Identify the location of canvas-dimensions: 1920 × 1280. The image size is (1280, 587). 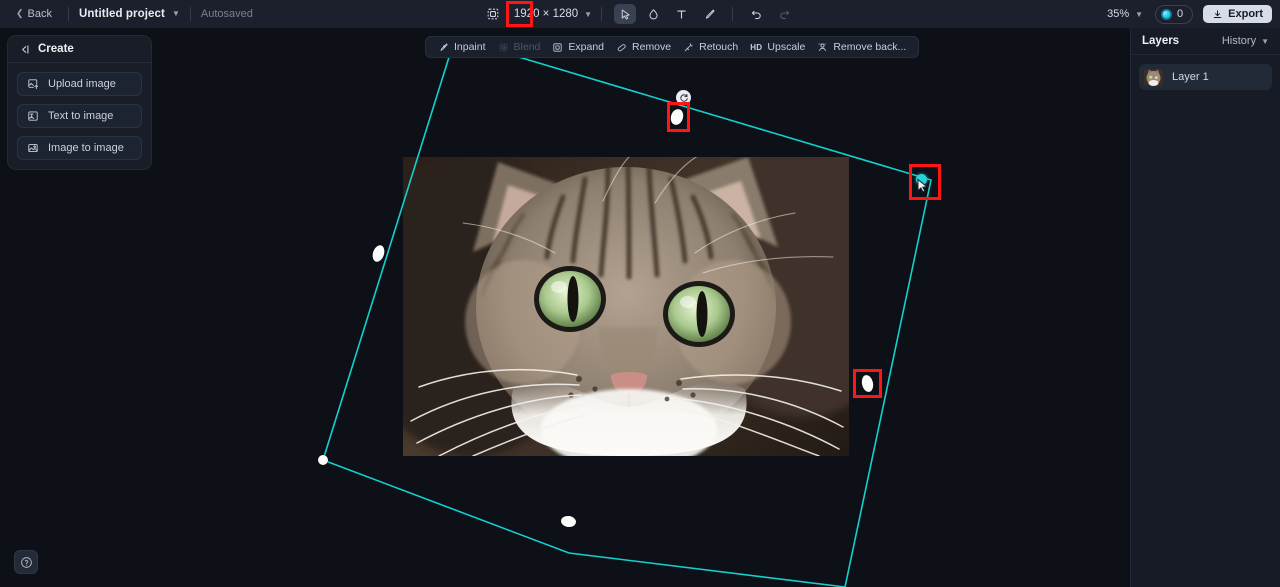
(546, 14).